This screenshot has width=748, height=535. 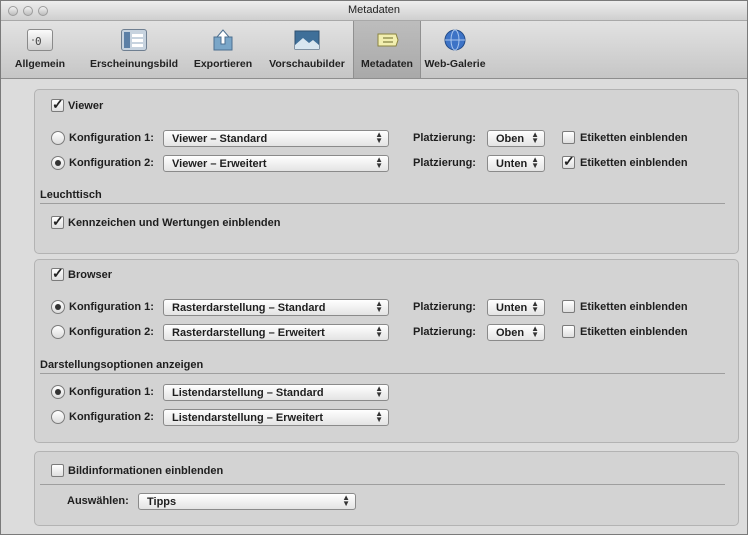 What do you see at coordinates (568, 331) in the screenshot?
I see `browser-labels-2-checkbox` at bounding box center [568, 331].